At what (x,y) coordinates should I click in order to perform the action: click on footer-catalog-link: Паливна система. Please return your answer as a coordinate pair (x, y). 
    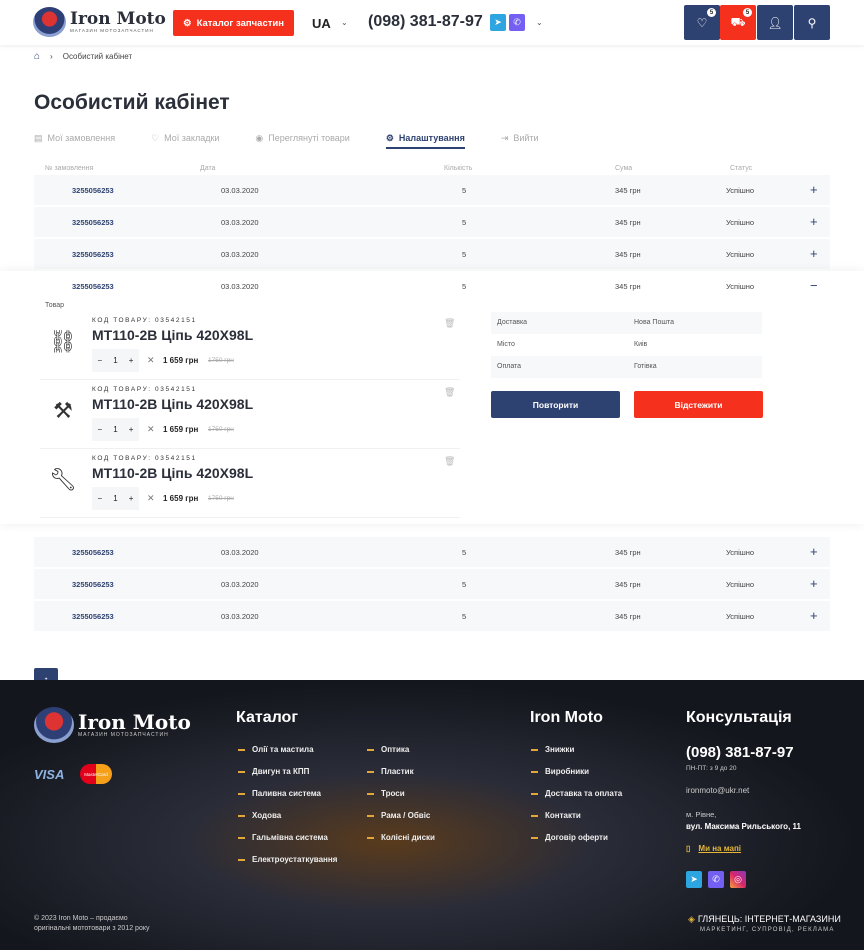
    Looking at the image, I should click on (279, 793).